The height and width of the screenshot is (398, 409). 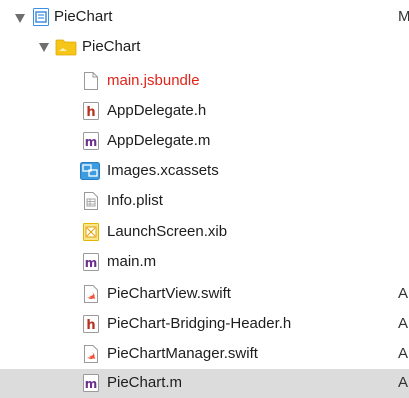 What do you see at coordinates (204, 383) in the screenshot?
I see `file-row-selected: m PieChart.m A` at bounding box center [204, 383].